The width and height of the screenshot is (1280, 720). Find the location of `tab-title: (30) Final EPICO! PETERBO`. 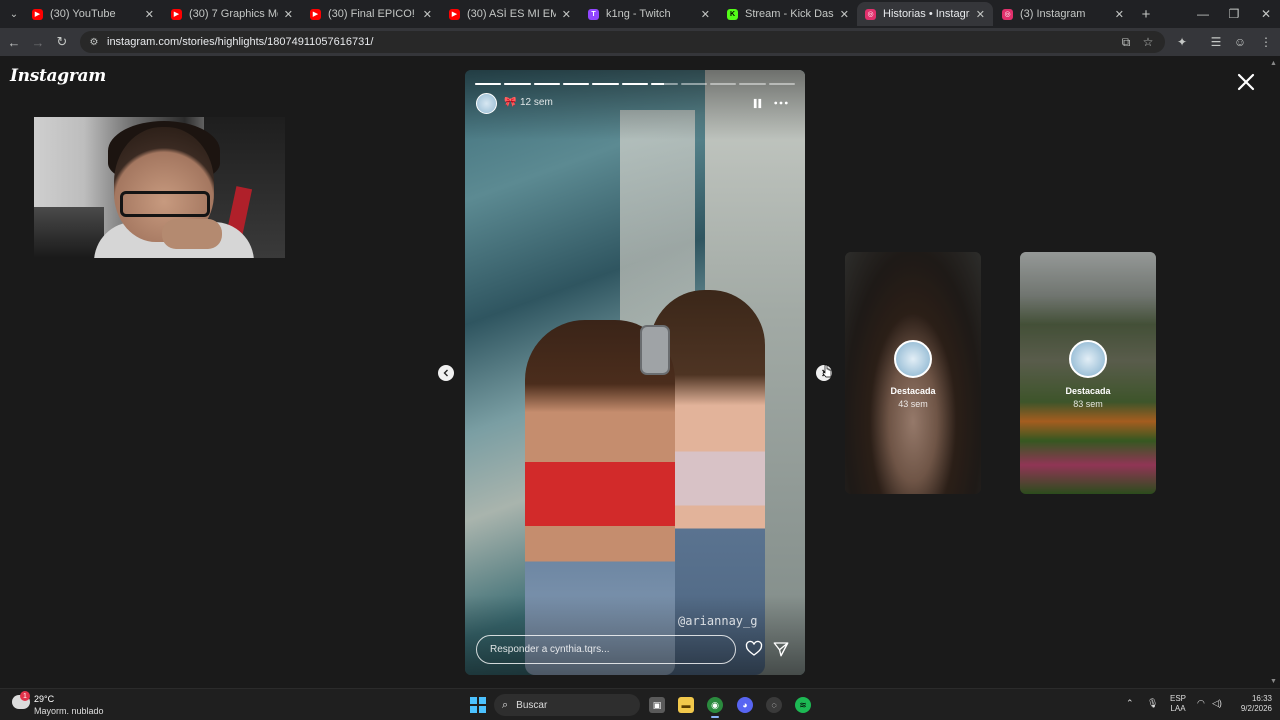

tab-title: (30) Final EPICO! PETERBO is located at coordinates (372, 14).